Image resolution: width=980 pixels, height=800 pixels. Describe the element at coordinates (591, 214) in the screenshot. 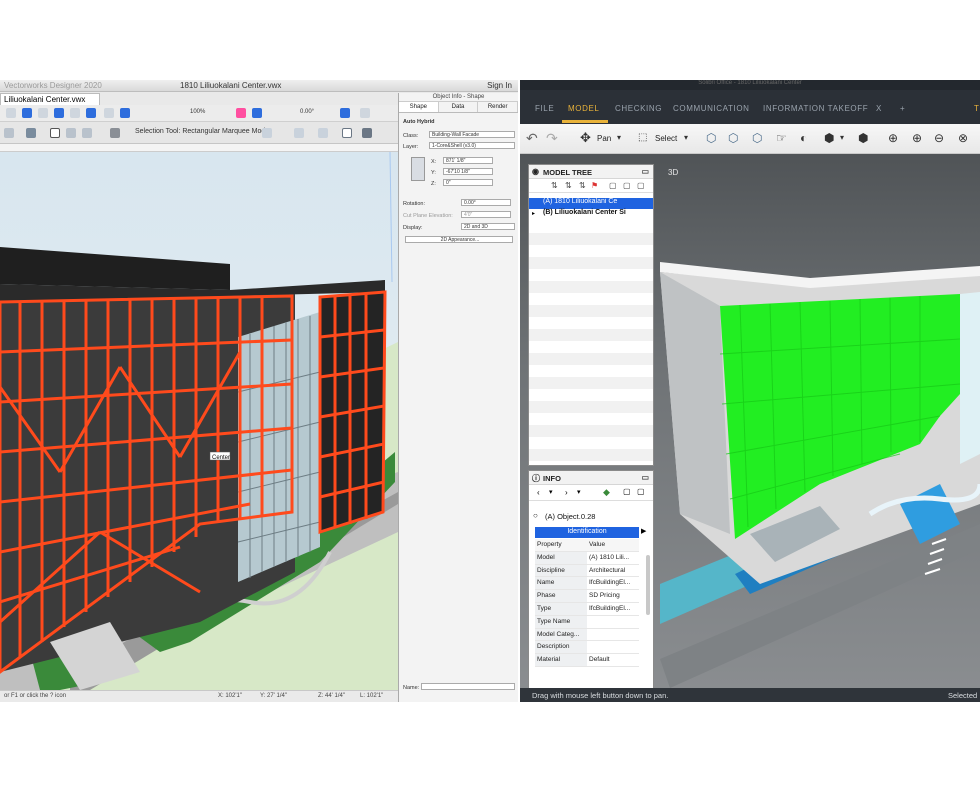

I see `tree-item-model-b: (B) Liliuokalani Center Si` at that location.